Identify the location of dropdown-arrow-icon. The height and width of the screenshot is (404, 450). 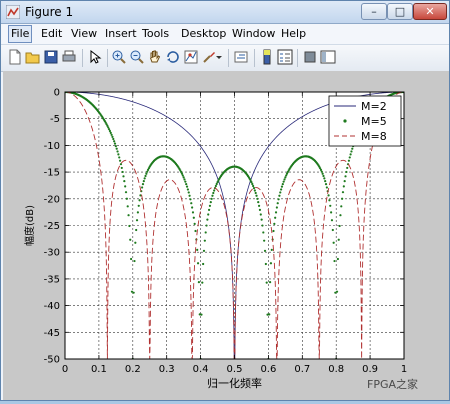
(219, 57).